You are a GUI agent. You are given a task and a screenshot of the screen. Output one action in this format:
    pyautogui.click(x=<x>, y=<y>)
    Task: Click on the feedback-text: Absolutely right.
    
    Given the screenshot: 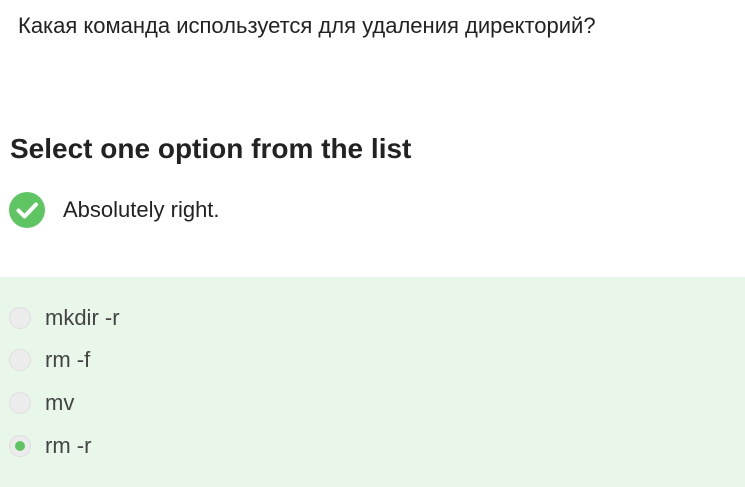 What is the action you would take?
    pyautogui.click(x=141, y=209)
    